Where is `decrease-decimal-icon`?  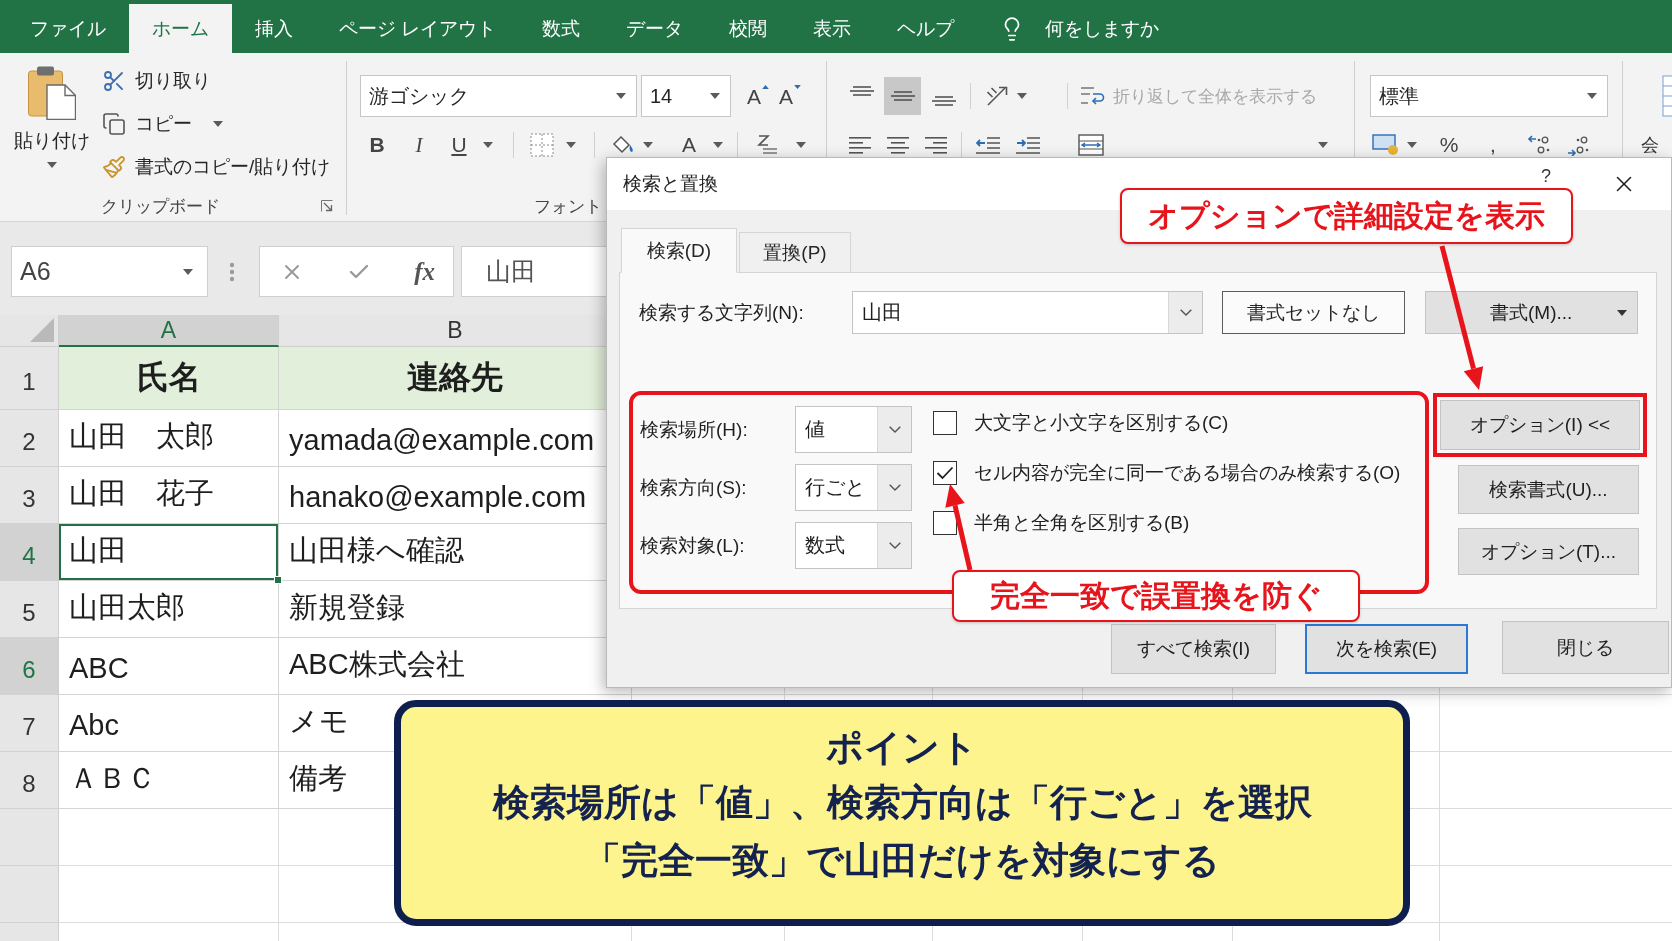
decrease-decimal-icon is located at coordinates (1577, 145).